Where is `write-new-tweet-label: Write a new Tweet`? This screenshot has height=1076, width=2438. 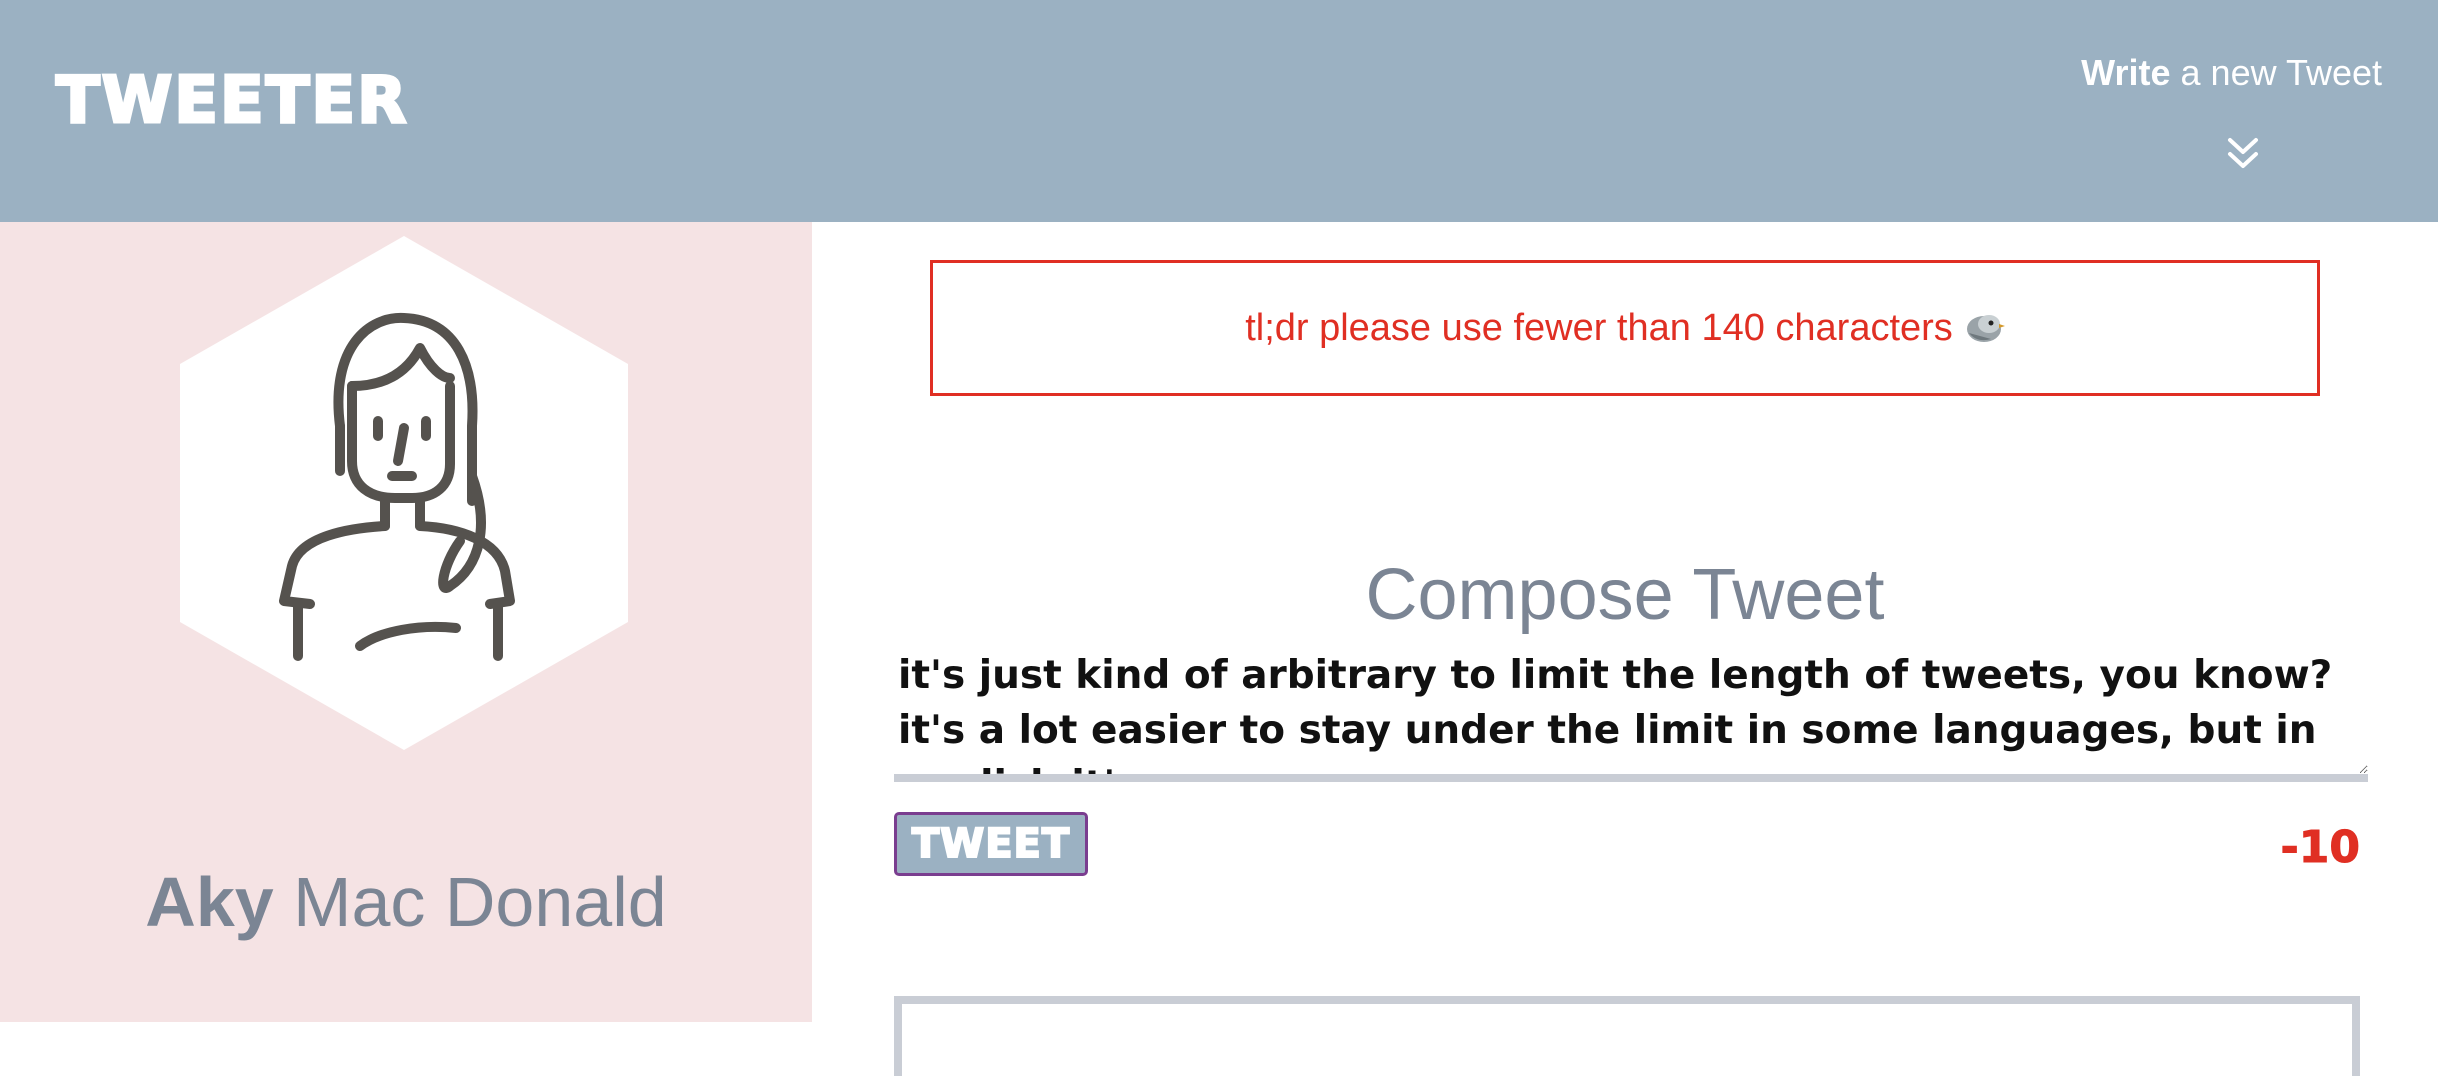
write-new-tweet-label: Write a new Tweet is located at coordinates (2231, 72).